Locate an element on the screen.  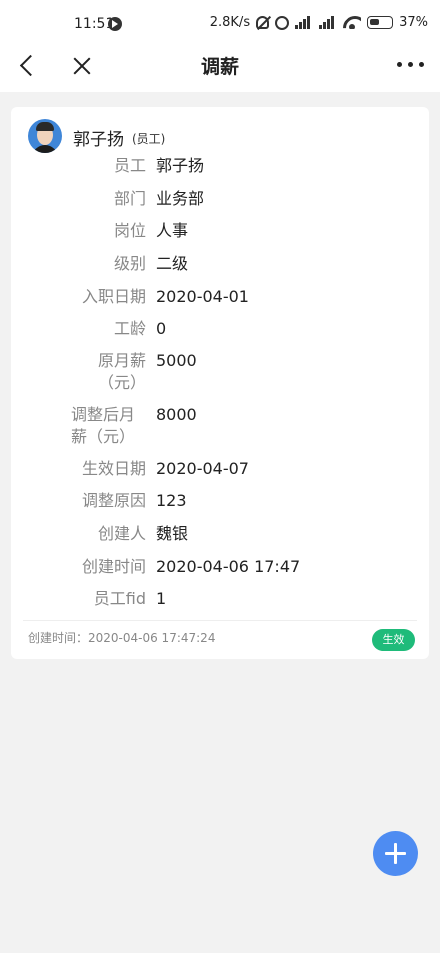
field-label-hire-date: 入职日期 is located at coordinates (113, 296).